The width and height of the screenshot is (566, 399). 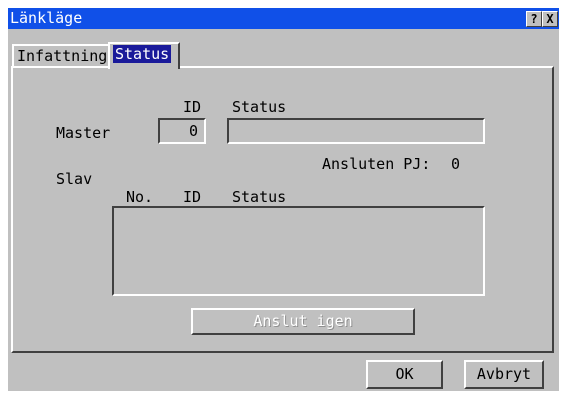 I want to click on slave-col-no: No., so click(x=140, y=197).